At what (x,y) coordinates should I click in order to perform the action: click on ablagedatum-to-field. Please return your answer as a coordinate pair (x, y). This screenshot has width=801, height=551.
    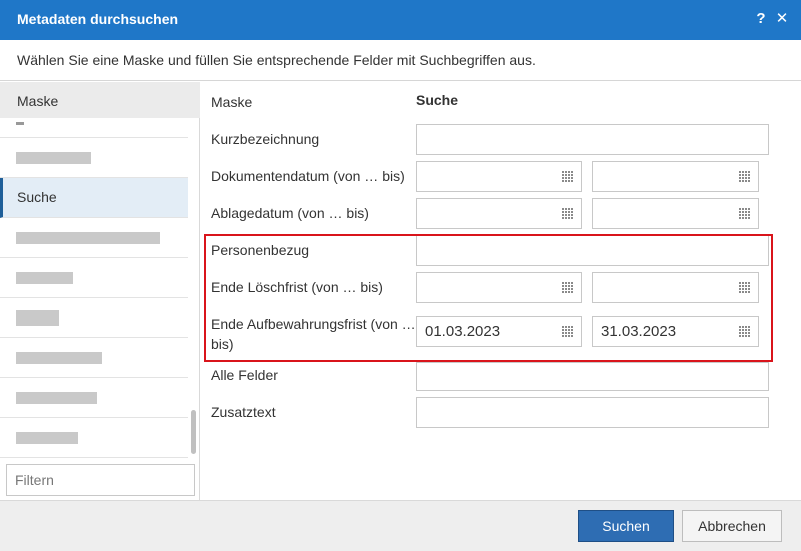
    Looking at the image, I should click on (675, 213).